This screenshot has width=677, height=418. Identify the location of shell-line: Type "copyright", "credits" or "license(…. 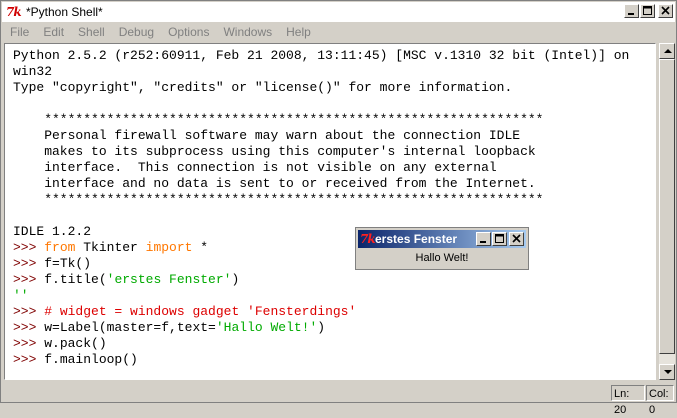
(321, 88).